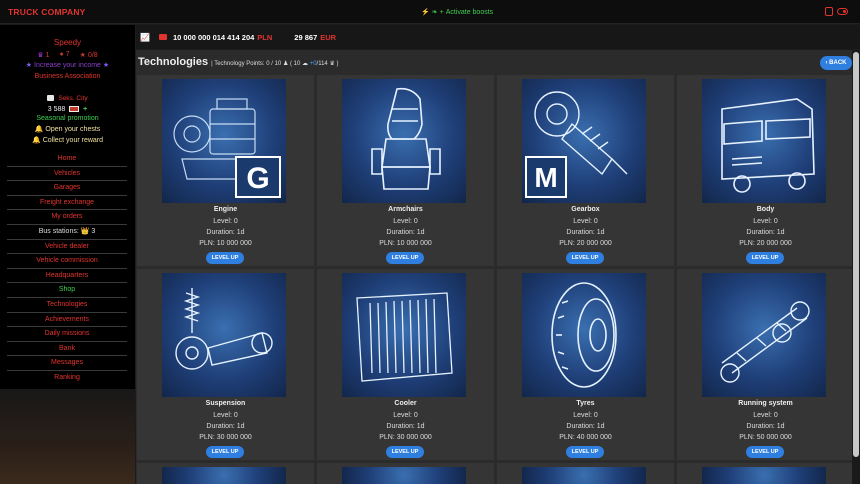 The height and width of the screenshot is (484, 860). What do you see at coordinates (434, 12) in the screenshot?
I see `leaf-icon: ❧` at bounding box center [434, 12].